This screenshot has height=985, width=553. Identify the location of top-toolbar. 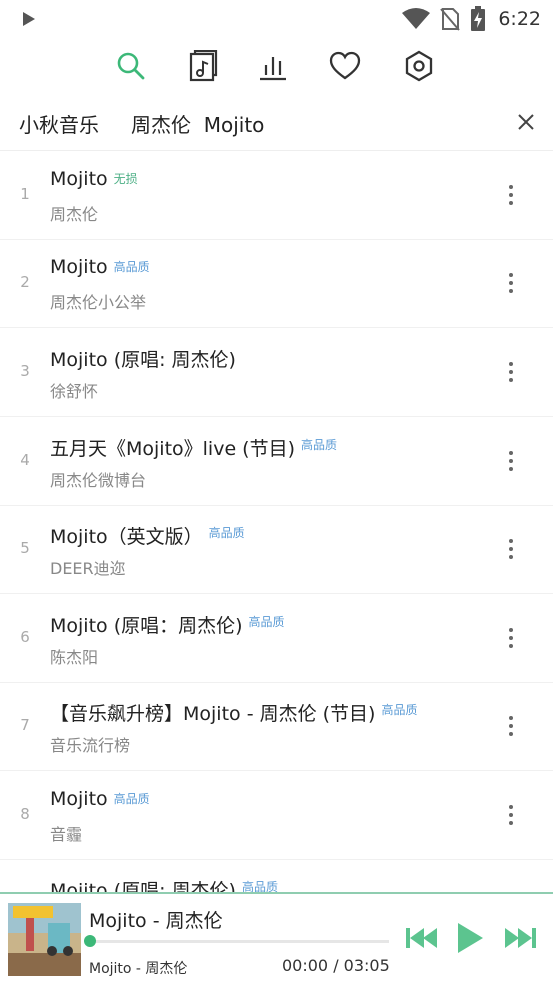
(276, 66).